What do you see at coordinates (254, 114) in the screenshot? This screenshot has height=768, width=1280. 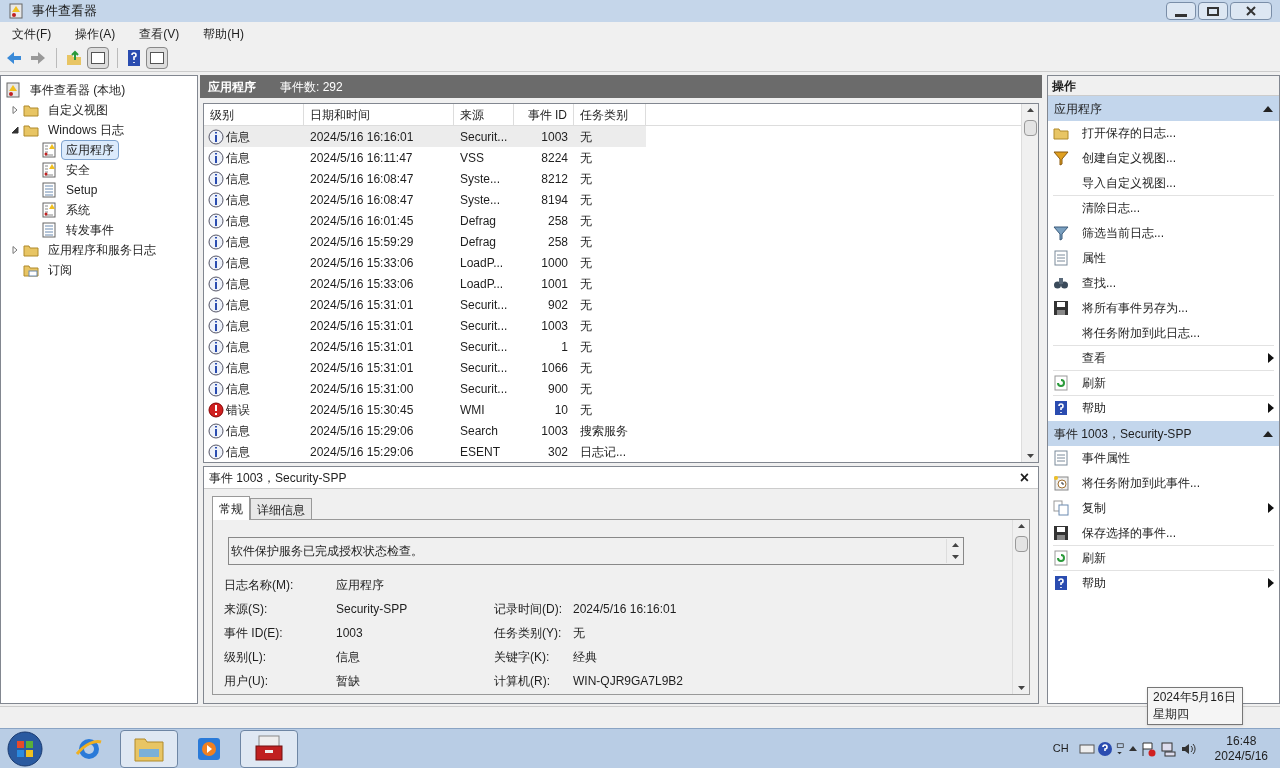 I see `column-header: 级别` at bounding box center [254, 114].